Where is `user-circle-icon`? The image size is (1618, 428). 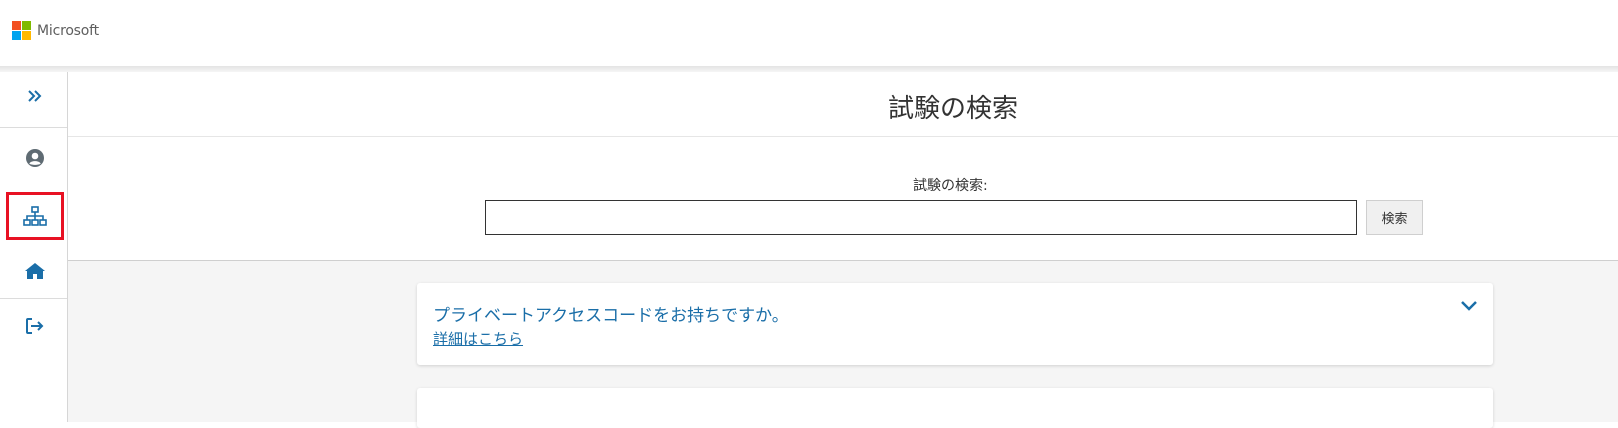
user-circle-icon is located at coordinates (35, 158).